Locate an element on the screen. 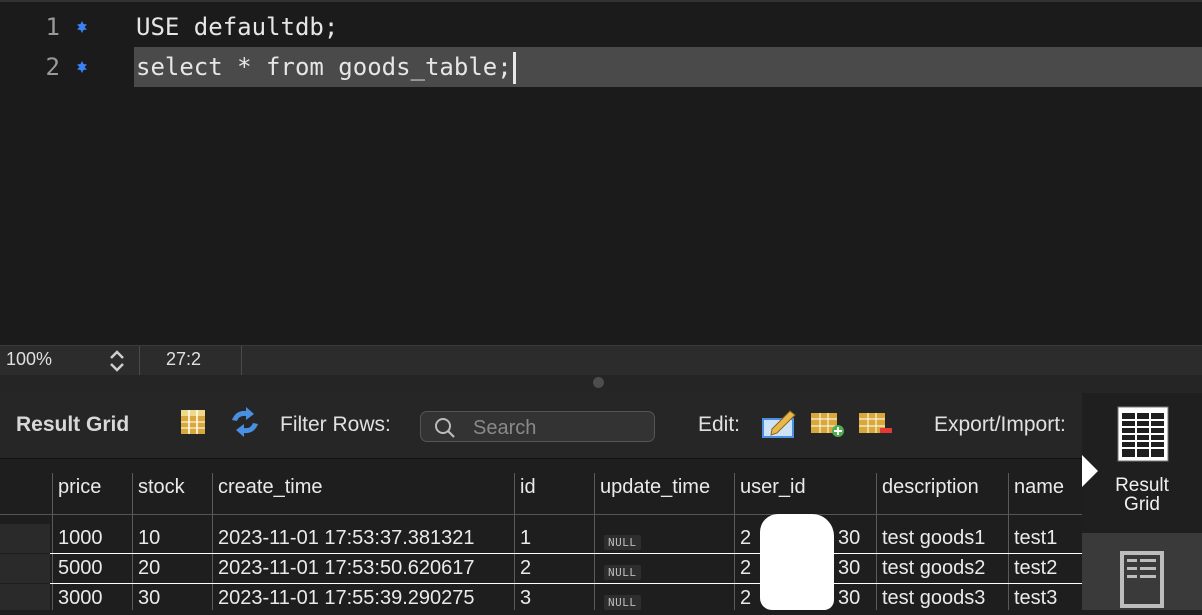 The width and height of the screenshot is (1202, 615). cursor-position: 27:2 is located at coordinates (184, 359).